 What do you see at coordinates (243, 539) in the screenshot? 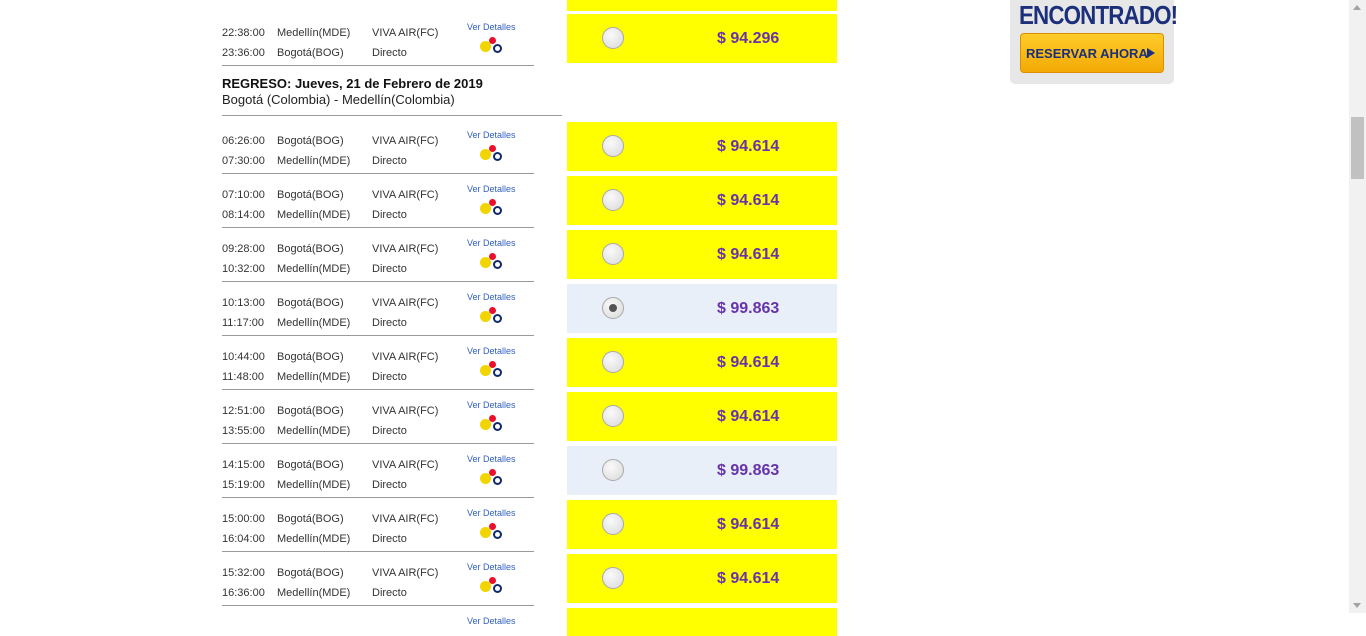
I see `arrival-time: 16:04:00` at bounding box center [243, 539].